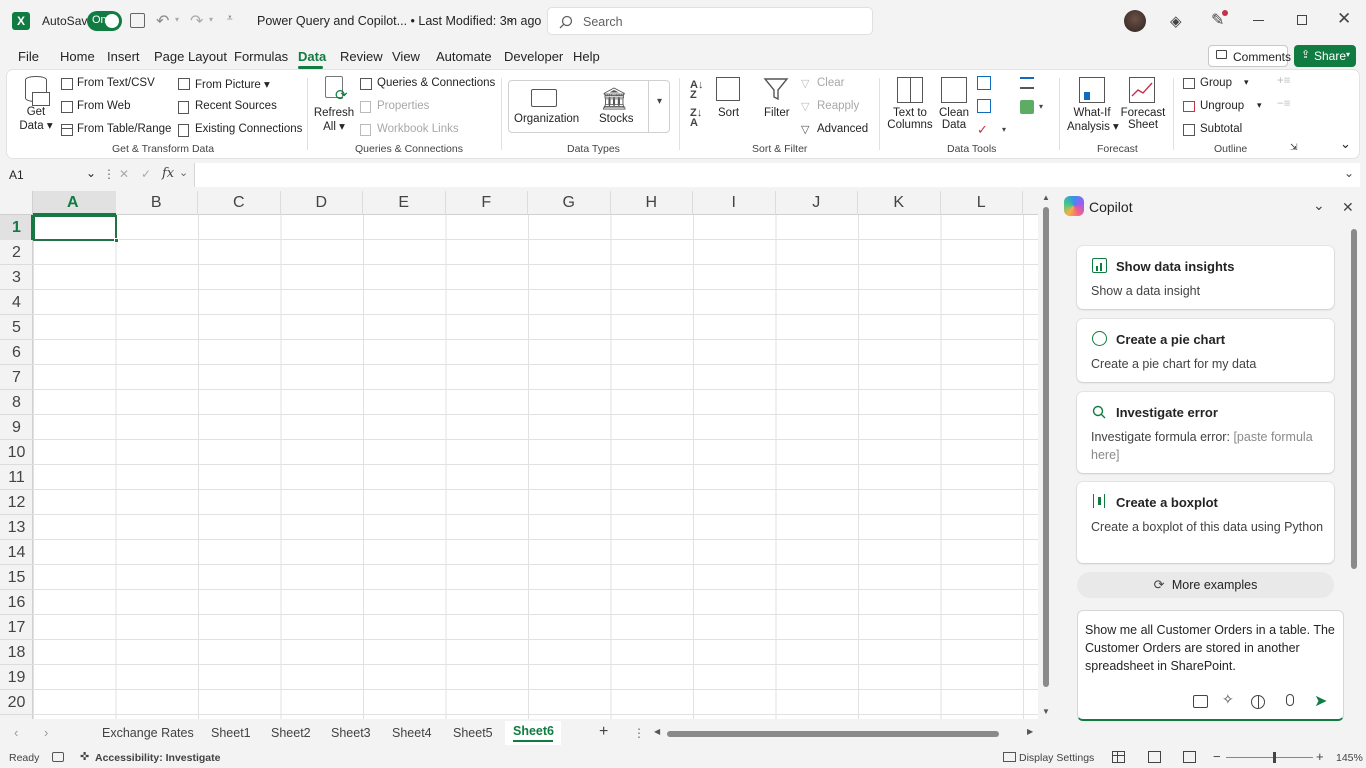  I want to click on fill-handle, so click(116, 240).